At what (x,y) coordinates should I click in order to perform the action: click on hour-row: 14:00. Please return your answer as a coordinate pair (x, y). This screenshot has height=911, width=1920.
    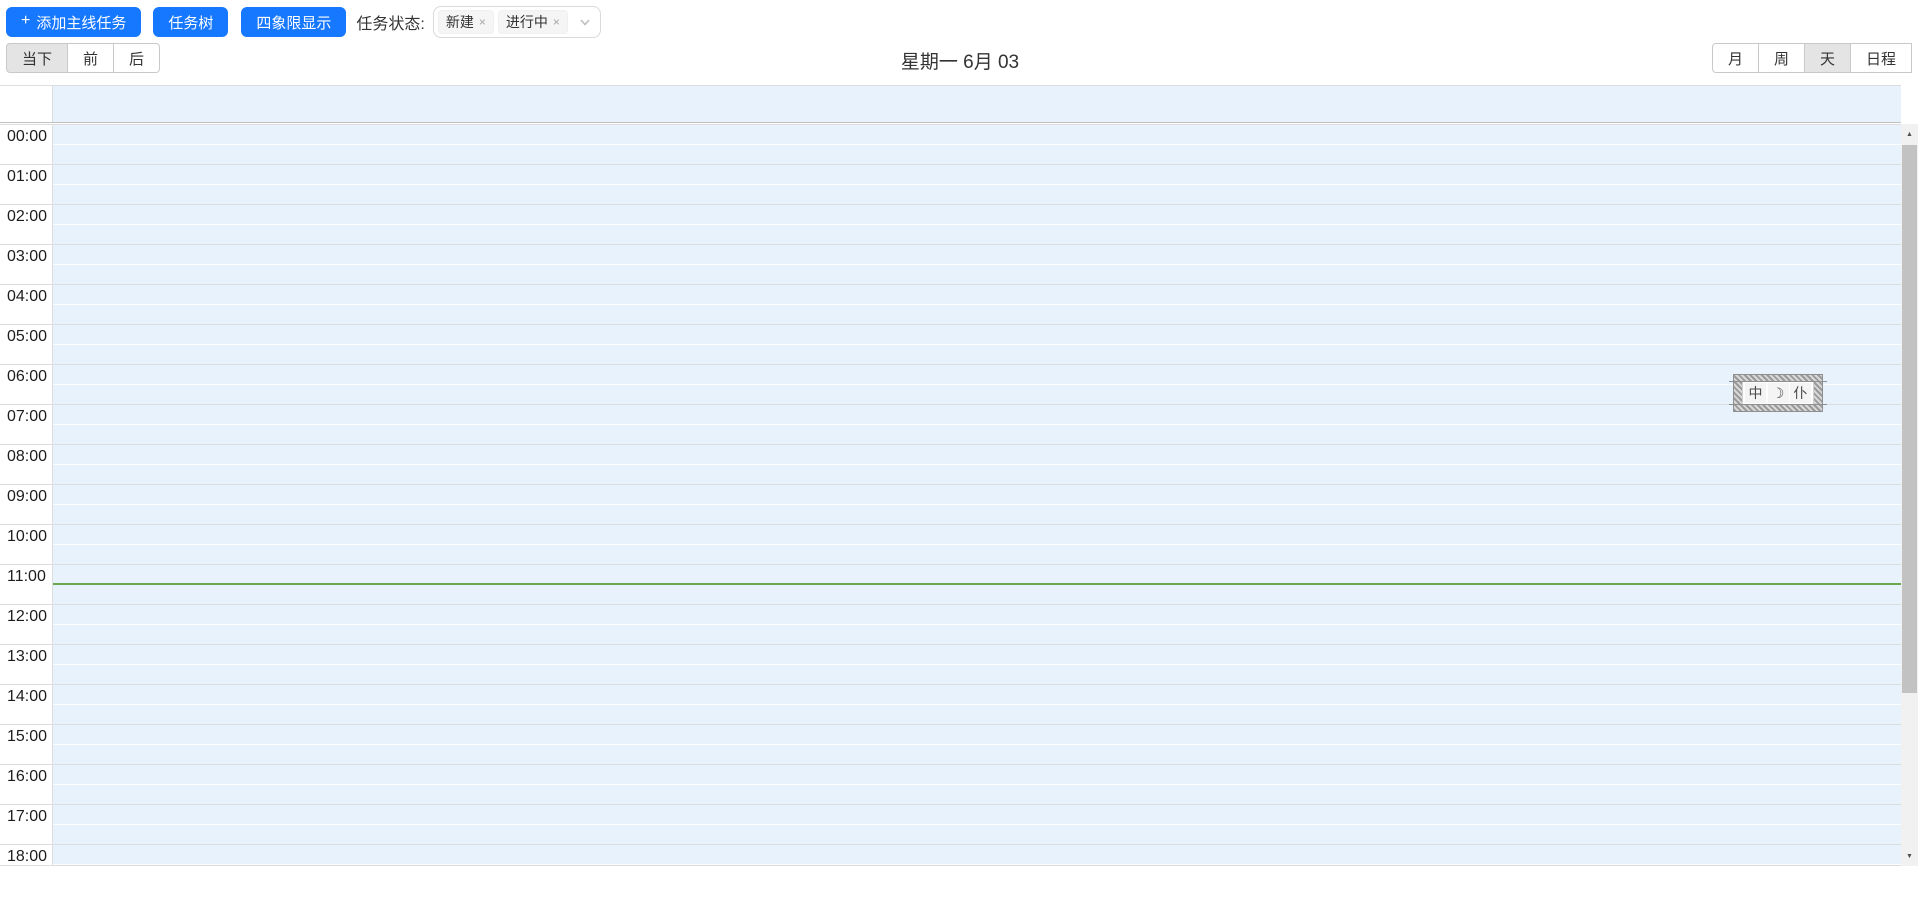
    Looking at the image, I should click on (950, 704).